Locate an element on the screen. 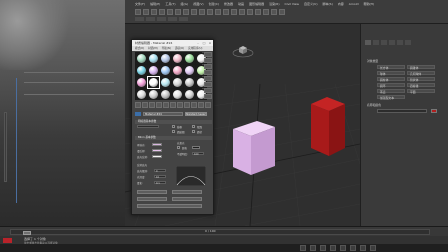  backlight-icon is located at coordinates (208, 60).